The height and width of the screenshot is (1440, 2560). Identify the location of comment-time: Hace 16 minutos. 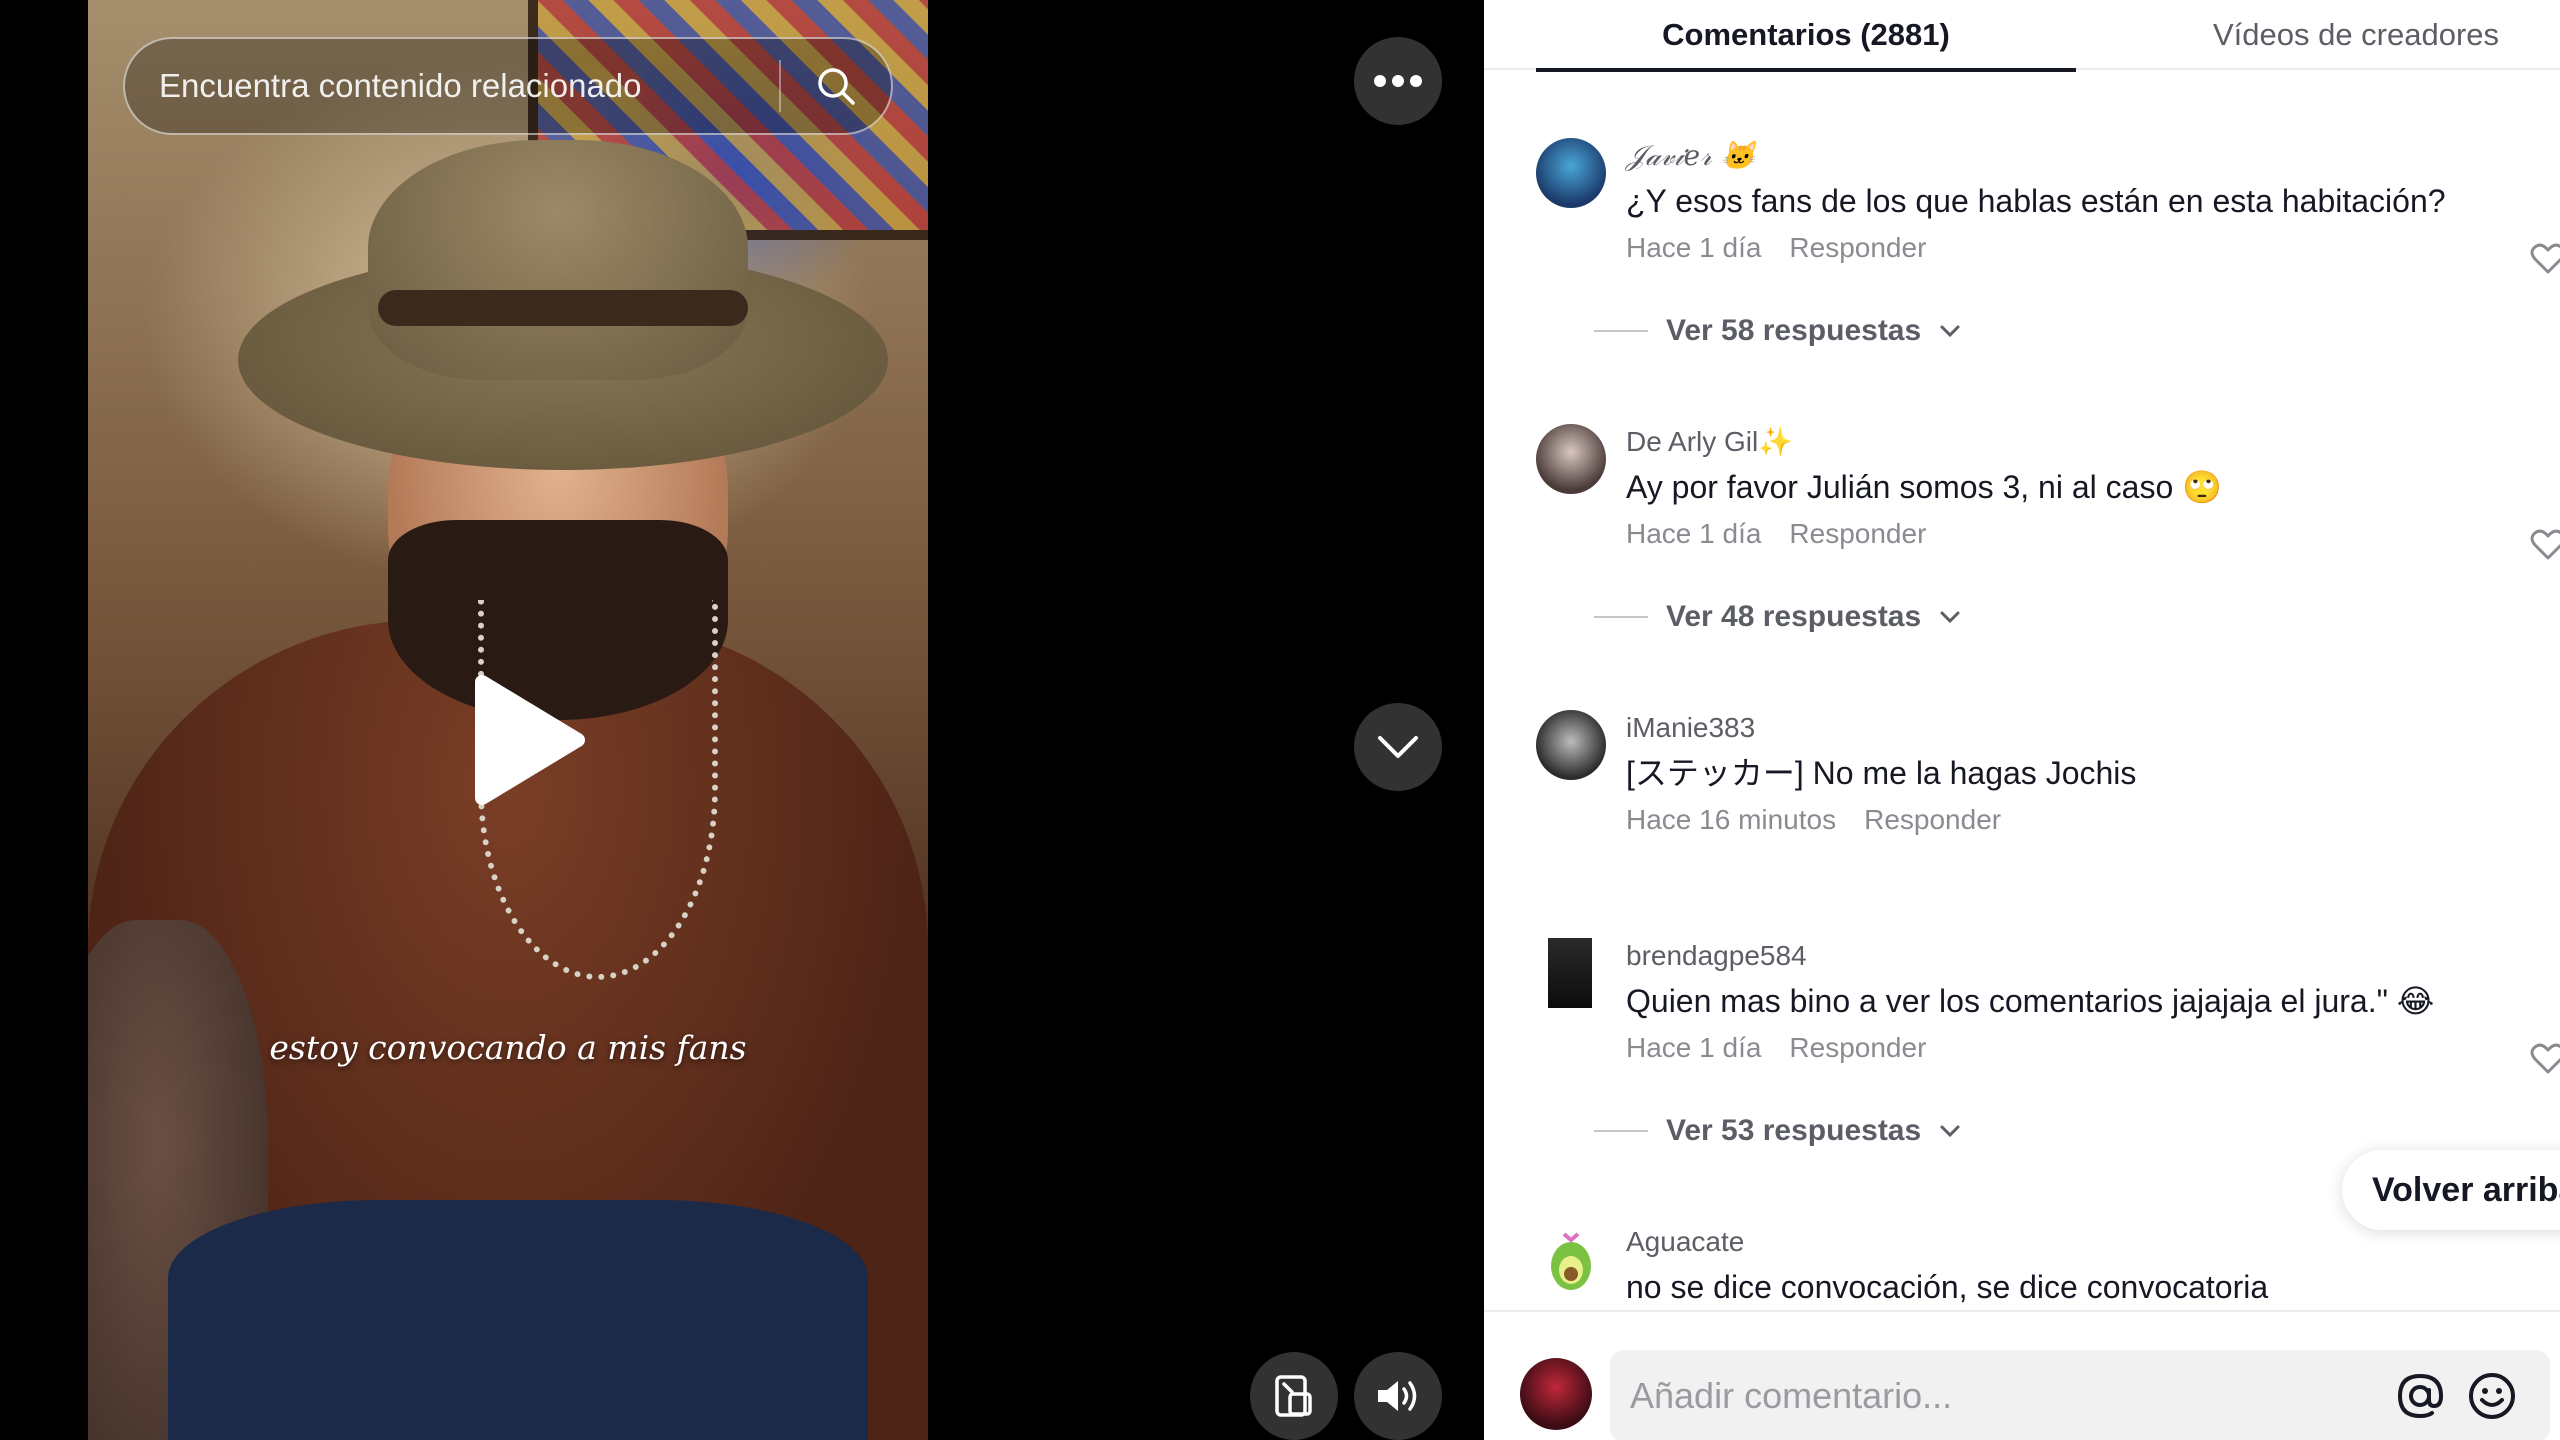
(1731, 819).